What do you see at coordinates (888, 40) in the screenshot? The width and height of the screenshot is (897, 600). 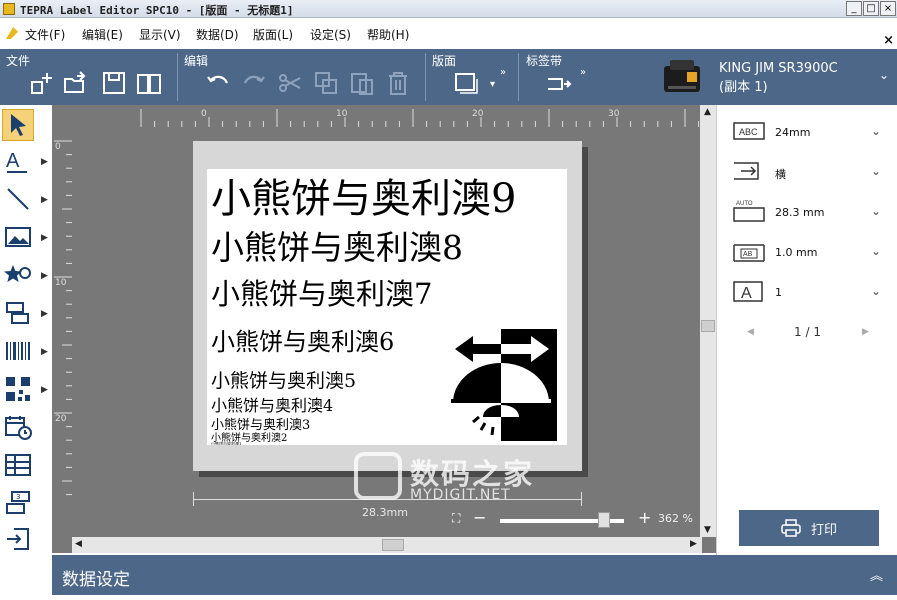 I see `close-document-button: ×` at bounding box center [888, 40].